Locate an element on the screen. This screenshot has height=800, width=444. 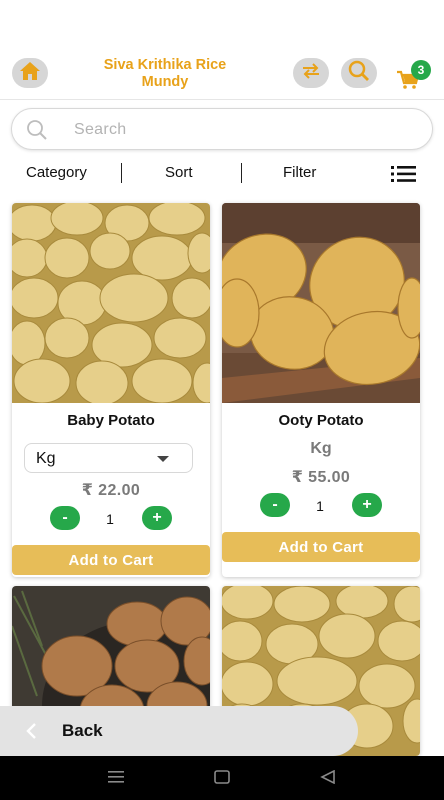
home-icon is located at coordinates (30, 73).